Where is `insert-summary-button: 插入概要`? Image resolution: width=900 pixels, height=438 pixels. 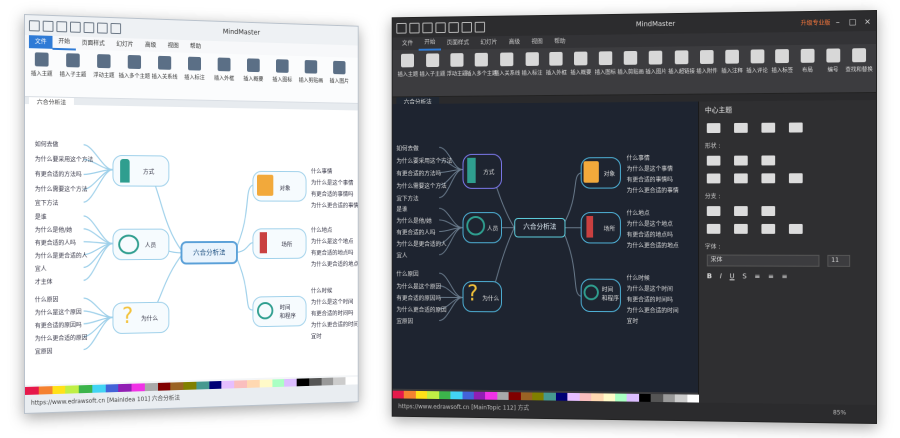 insert-summary-button: 插入概要 is located at coordinates (254, 70).